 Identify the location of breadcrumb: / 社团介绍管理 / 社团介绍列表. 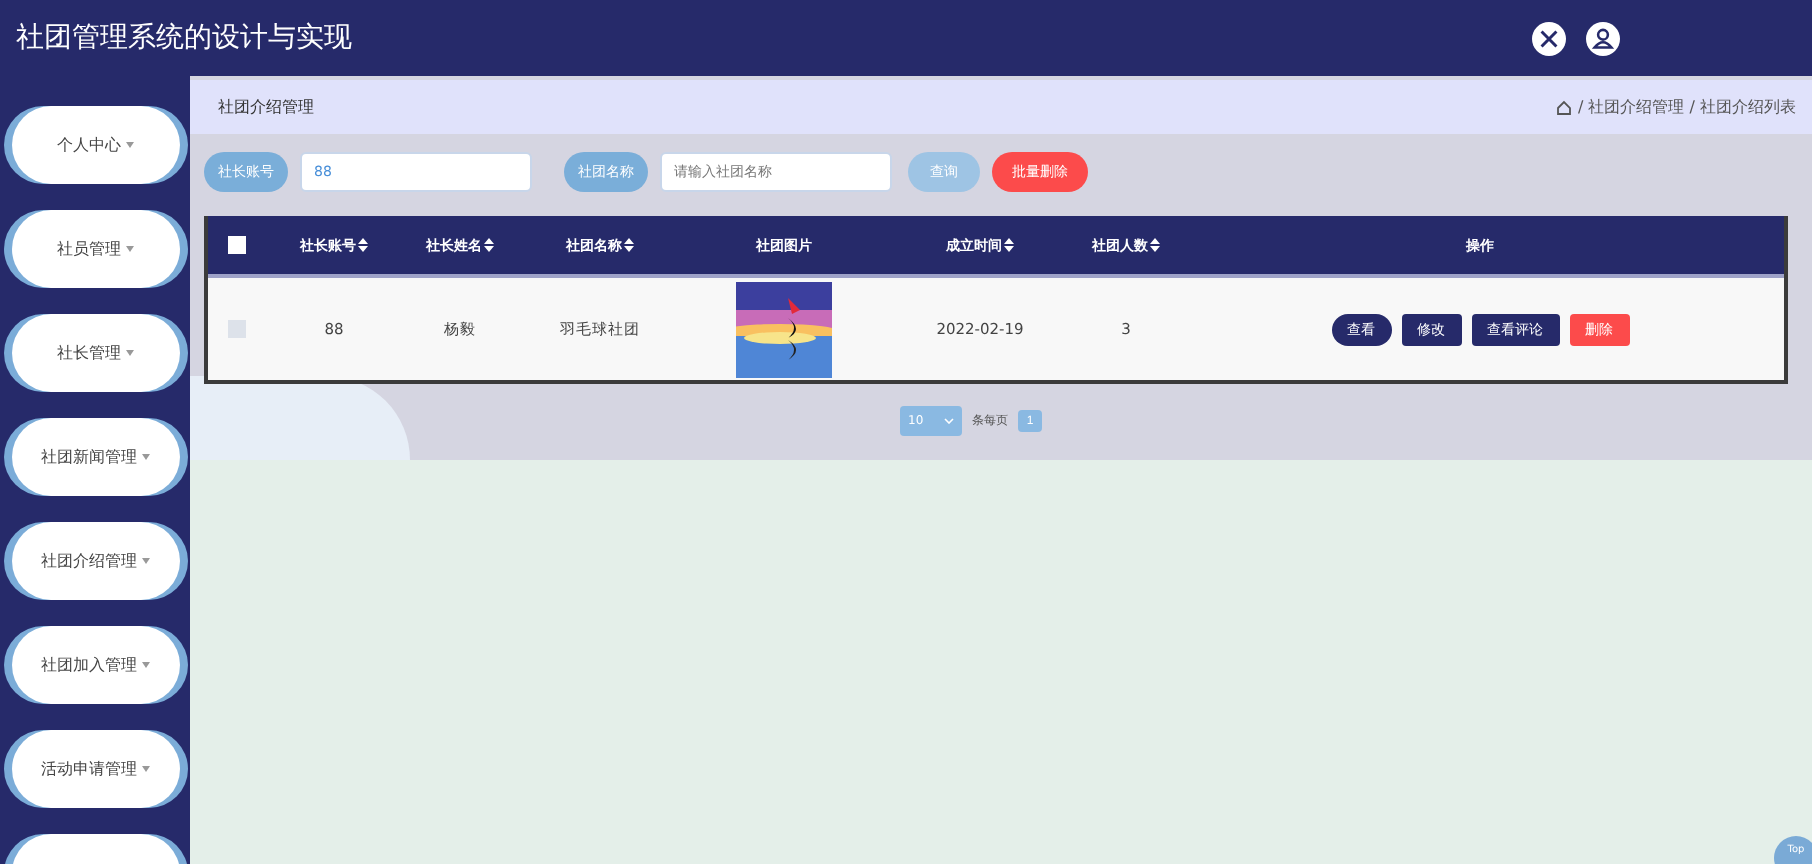
(1686, 107).